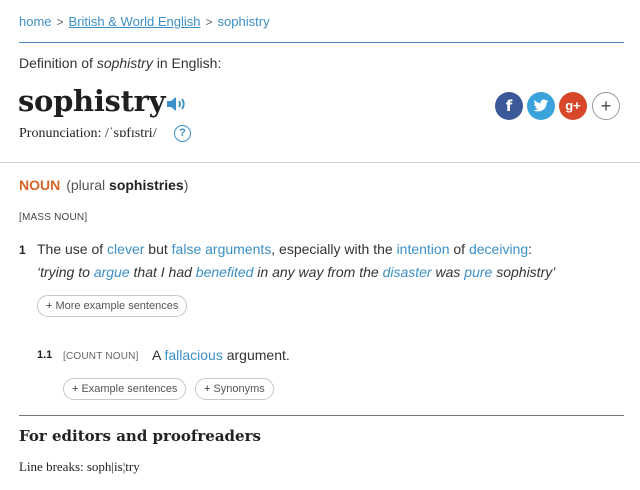  Describe the element at coordinates (509, 106) in the screenshot. I see `facebook-share-button: f` at that location.